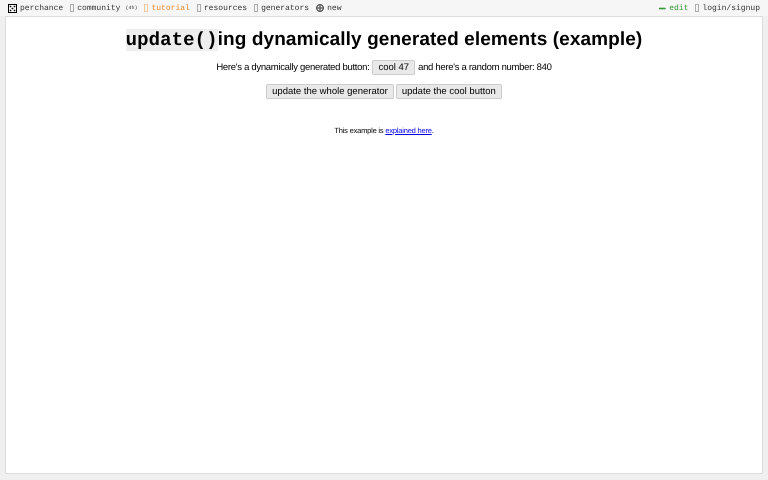 The height and width of the screenshot is (480, 768). What do you see at coordinates (222, 8) in the screenshot?
I see `nav-link: resources` at bounding box center [222, 8].